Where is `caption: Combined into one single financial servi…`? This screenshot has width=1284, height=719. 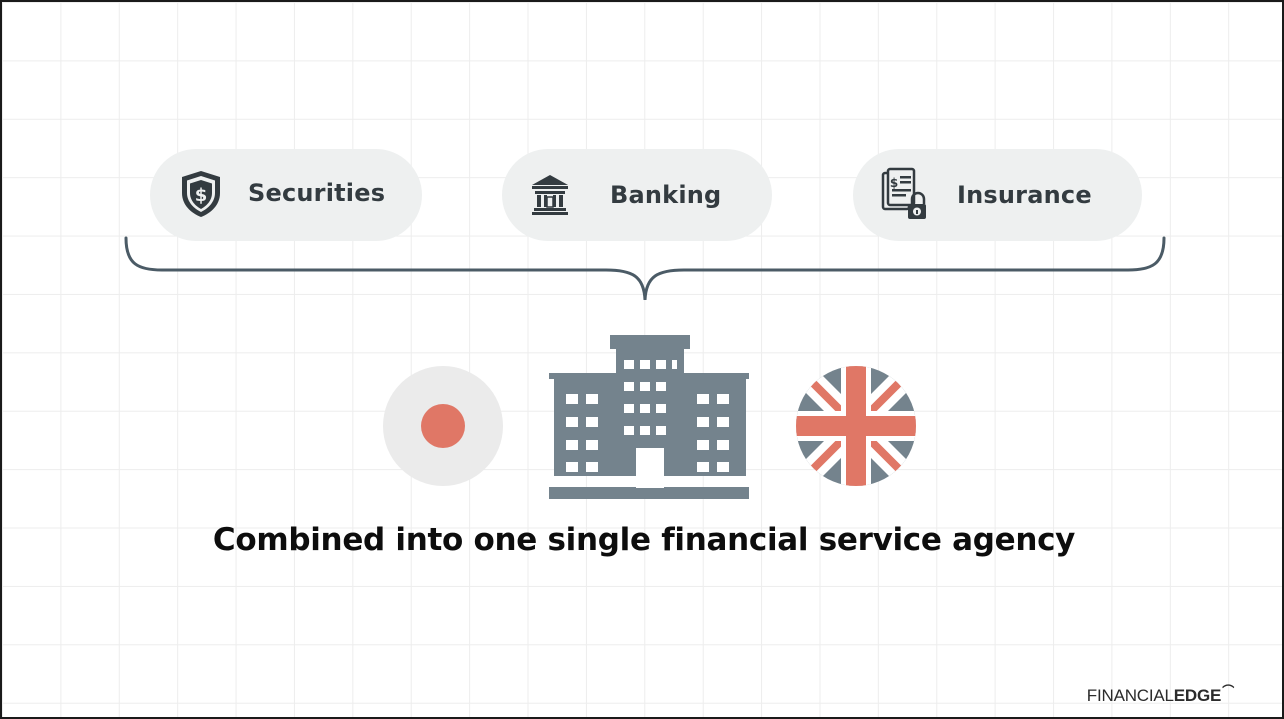
caption: Combined into one single financial servi… is located at coordinates (644, 540).